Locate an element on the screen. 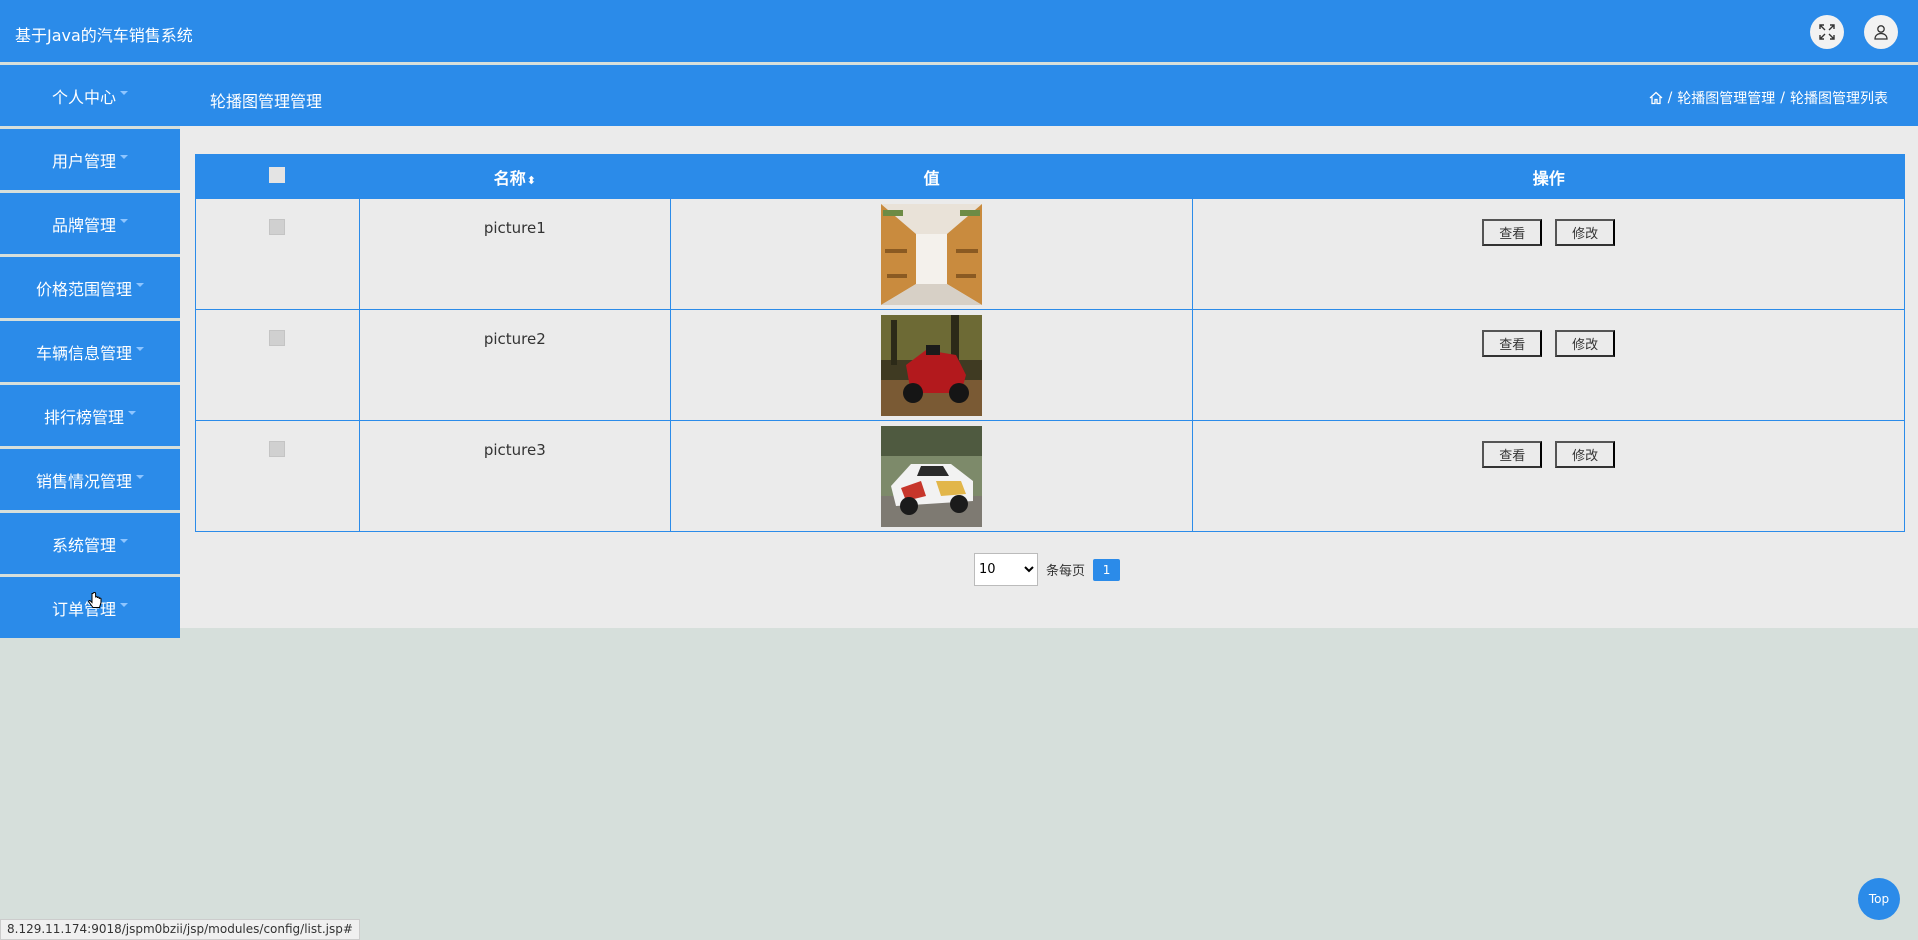 The width and height of the screenshot is (1918, 940). fullscreen-icon is located at coordinates (1827, 32).